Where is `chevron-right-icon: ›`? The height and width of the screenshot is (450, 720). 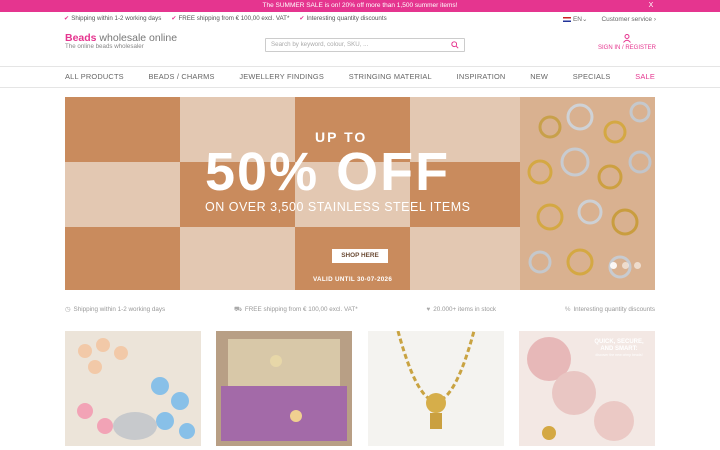
chevron-right-icon: › is located at coordinates (654, 19).